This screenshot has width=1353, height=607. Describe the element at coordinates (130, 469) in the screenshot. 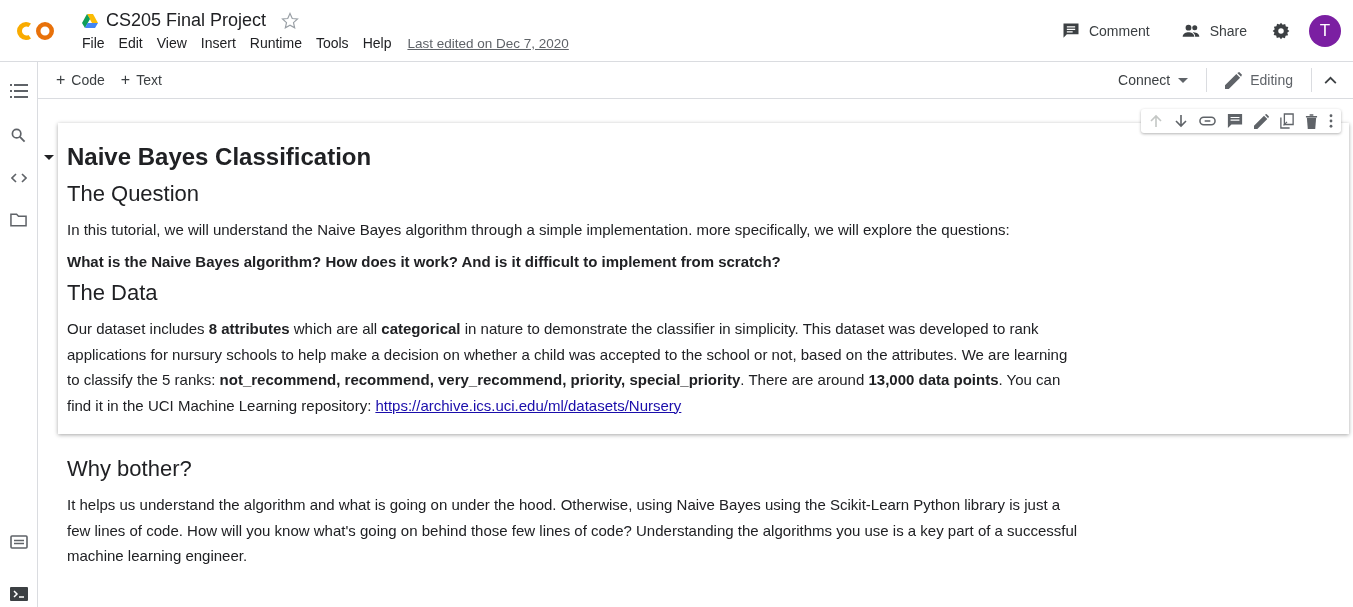

I see `subheading: Why bother?` at that location.